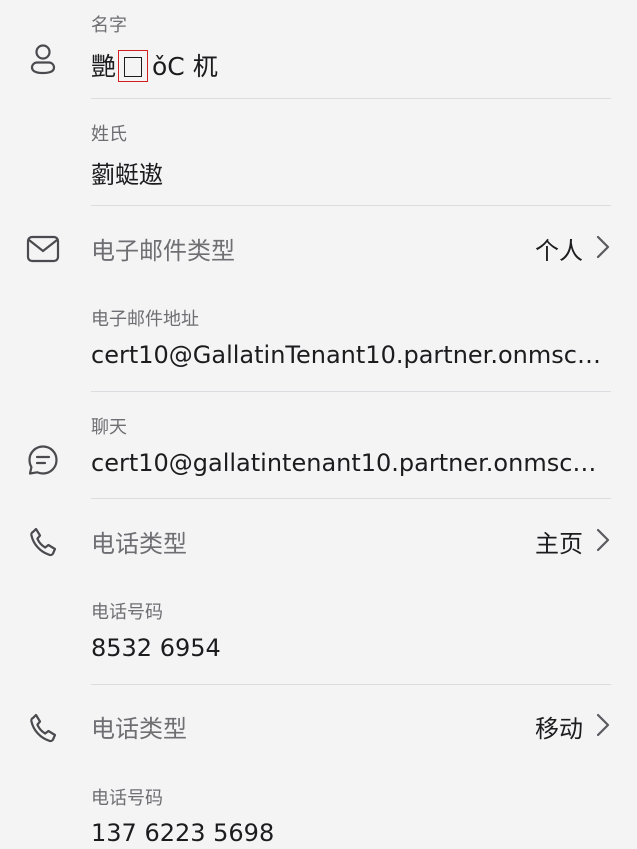  What do you see at coordinates (43, 460) in the screenshot?
I see `chat-bubble-icon` at bounding box center [43, 460].